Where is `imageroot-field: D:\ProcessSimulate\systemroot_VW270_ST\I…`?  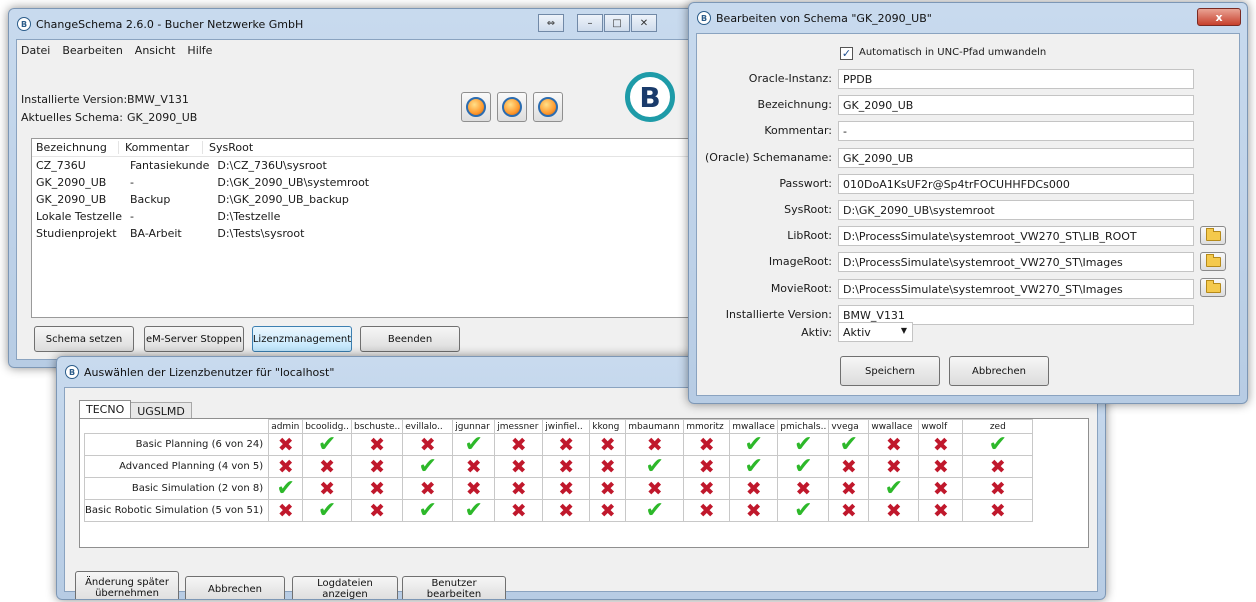
imageroot-field: D:\ProcessSimulate\systemroot_VW270_ST\I… is located at coordinates (1016, 262).